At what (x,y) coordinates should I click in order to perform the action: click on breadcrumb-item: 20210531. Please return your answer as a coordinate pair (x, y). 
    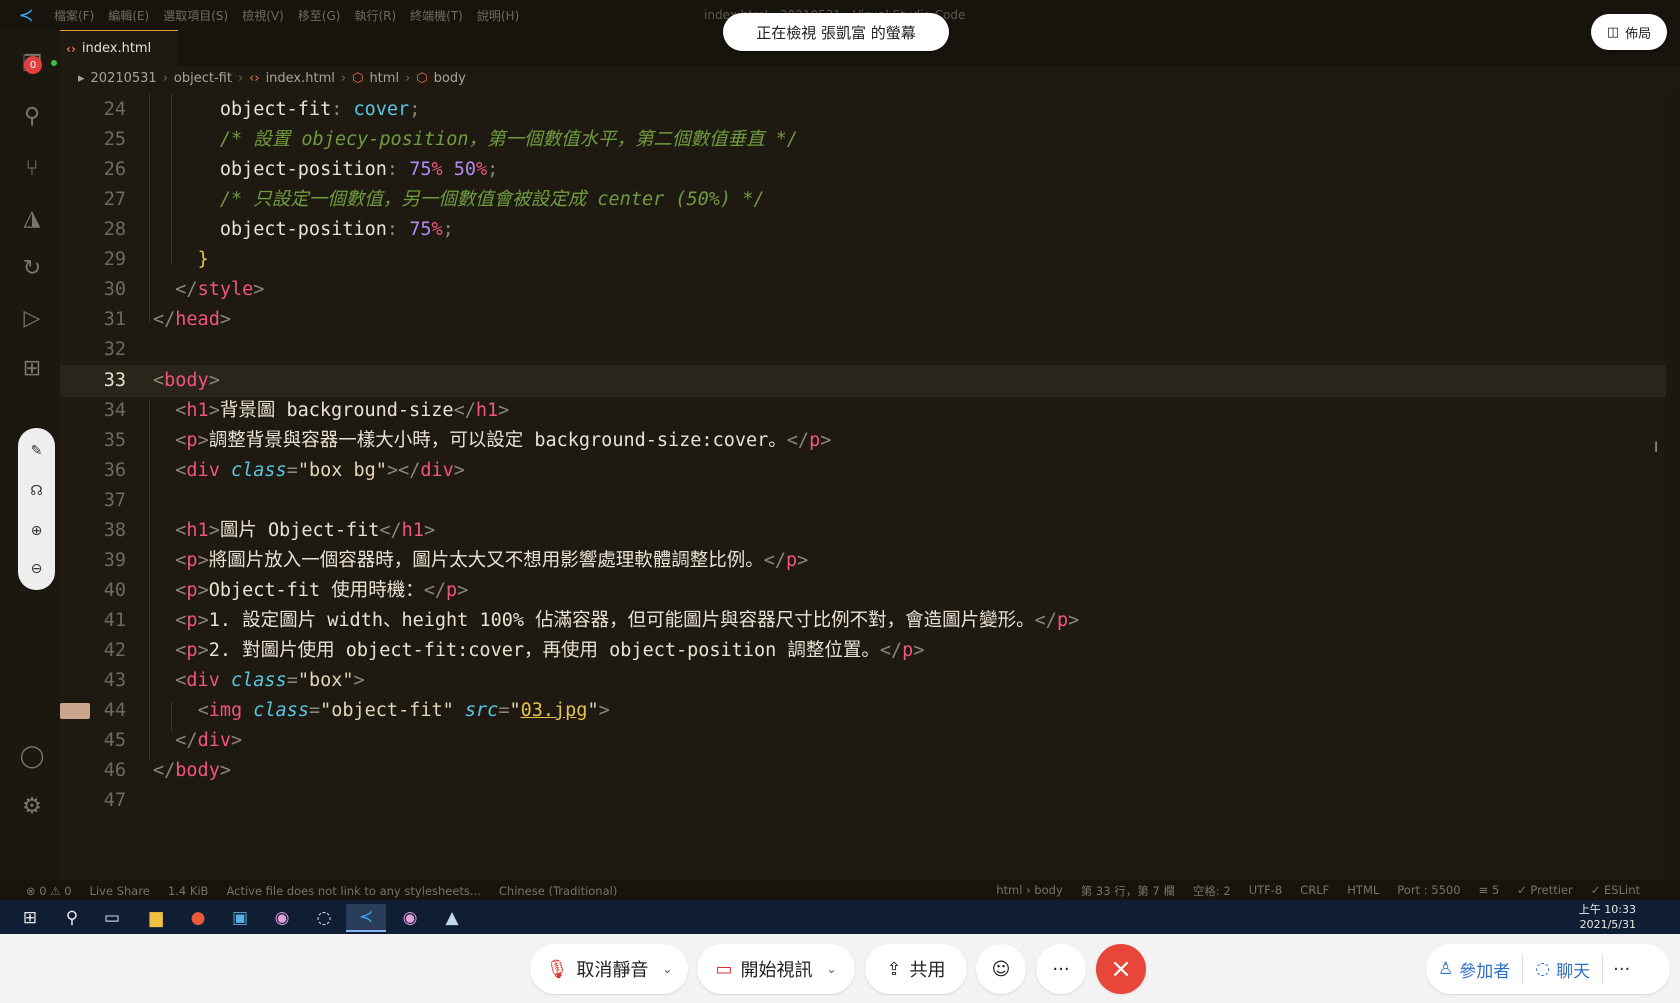
    Looking at the image, I should click on (124, 78).